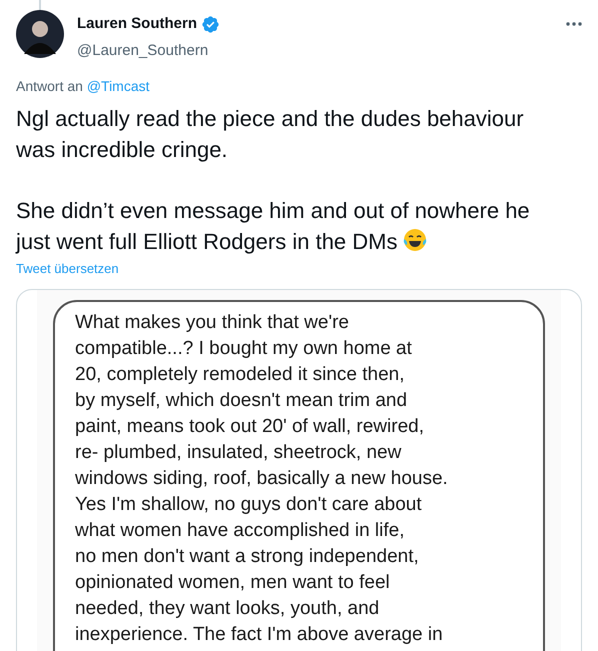  What do you see at coordinates (273, 226) in the screenshot?
I see `tweet-text: She didn’t even message him and out of nowhere he just went full Elliott Rodgers in the DMs` at bounding box center [273, 226].